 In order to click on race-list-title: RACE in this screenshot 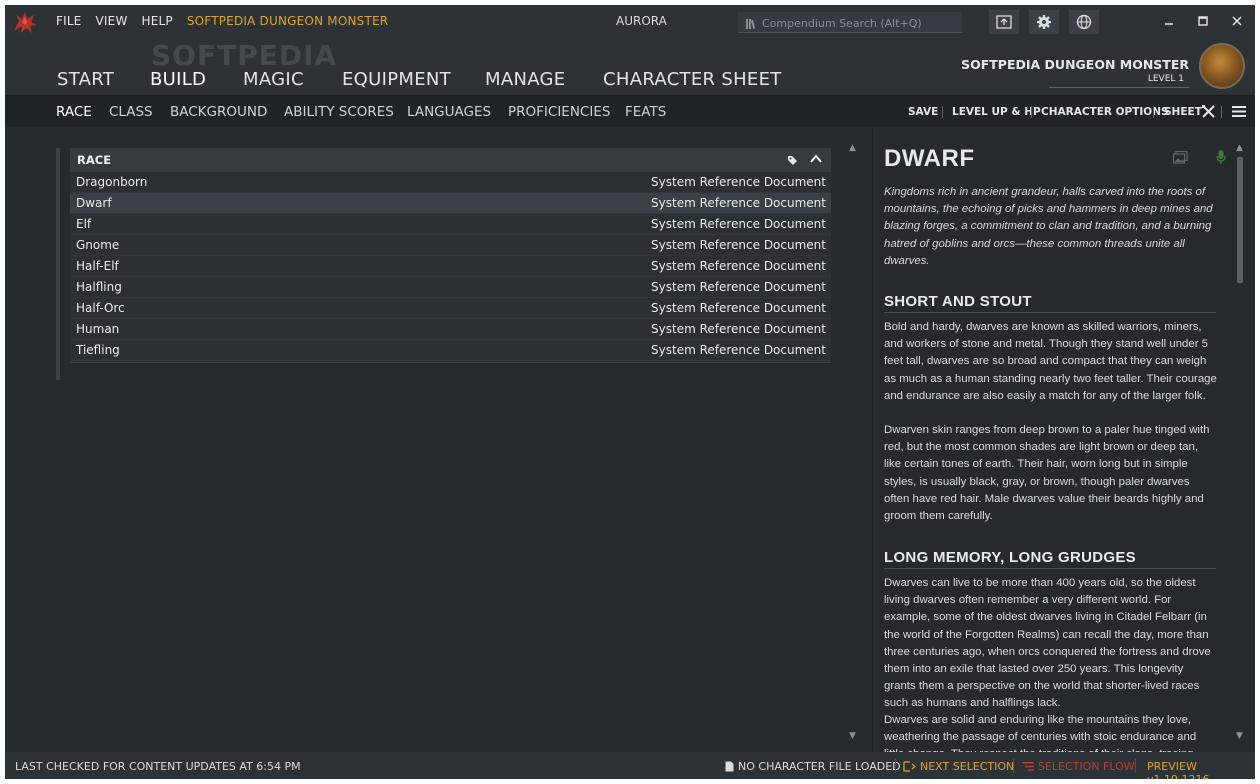, I will do `click(94, 160)`.